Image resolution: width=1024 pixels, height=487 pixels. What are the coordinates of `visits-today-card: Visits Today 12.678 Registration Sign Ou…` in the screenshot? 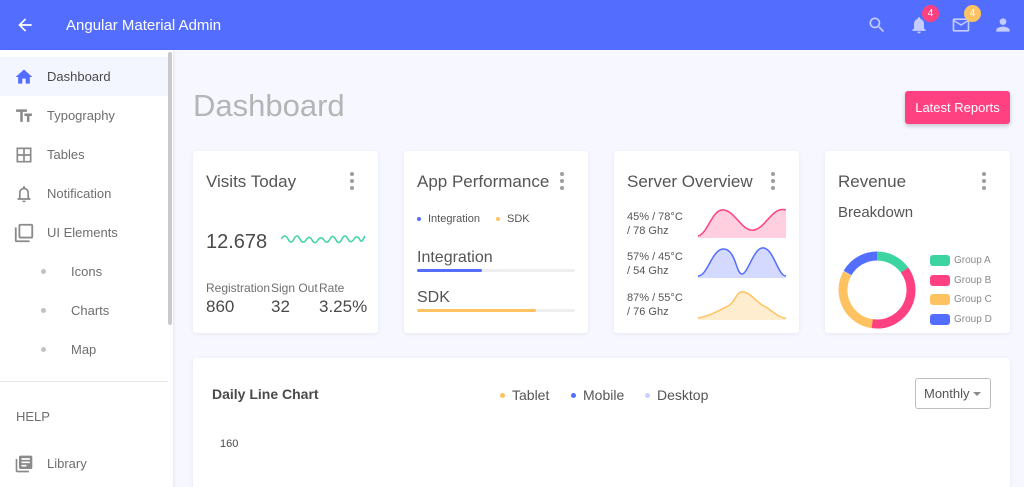 It's located at (285, 242).